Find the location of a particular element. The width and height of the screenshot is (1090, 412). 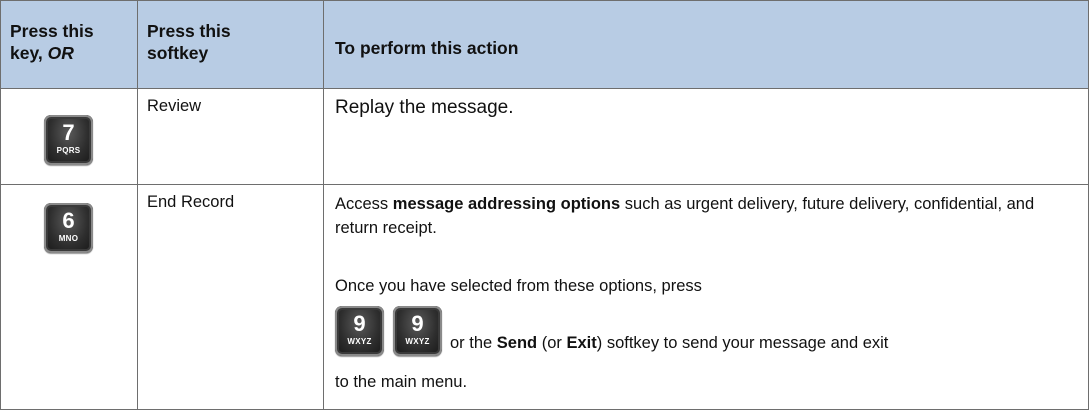

key-7-icon: 7 PQRS is located at coordinates (68, 140).